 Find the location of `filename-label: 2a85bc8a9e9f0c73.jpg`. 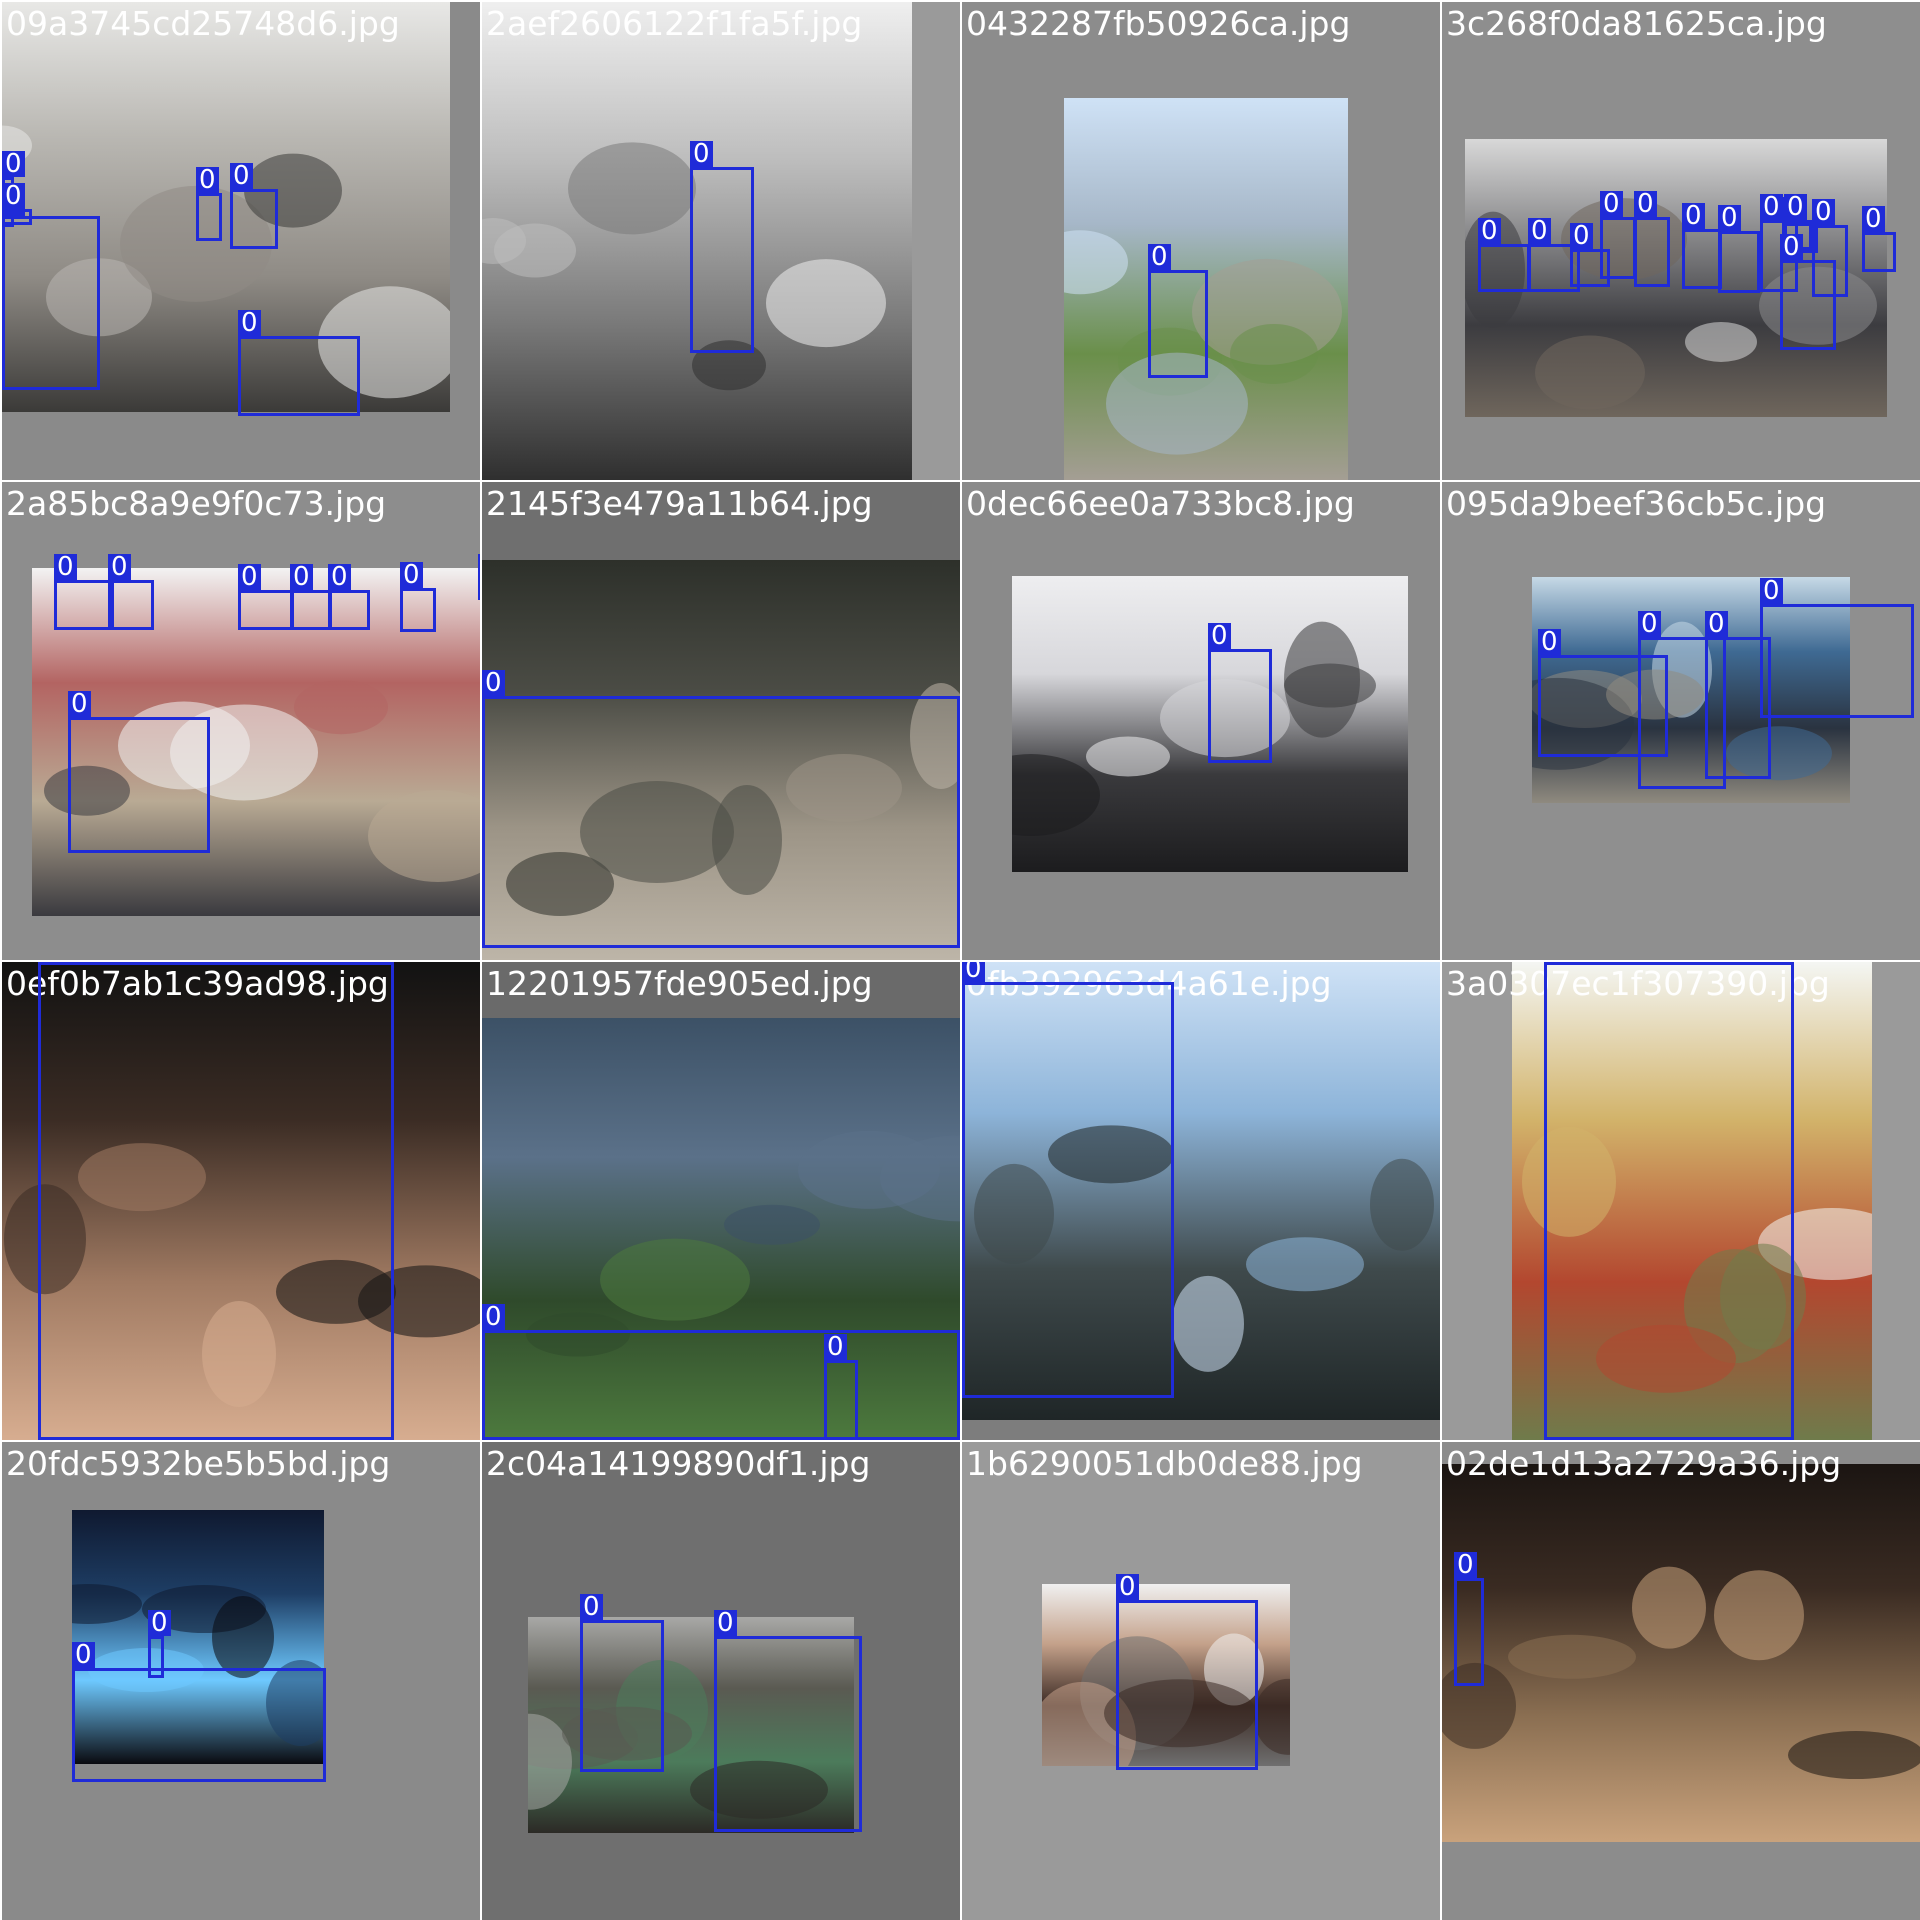

filename-label: 2a85bc8a9e9f0c73.jpg is located at coordinates (196, 503).